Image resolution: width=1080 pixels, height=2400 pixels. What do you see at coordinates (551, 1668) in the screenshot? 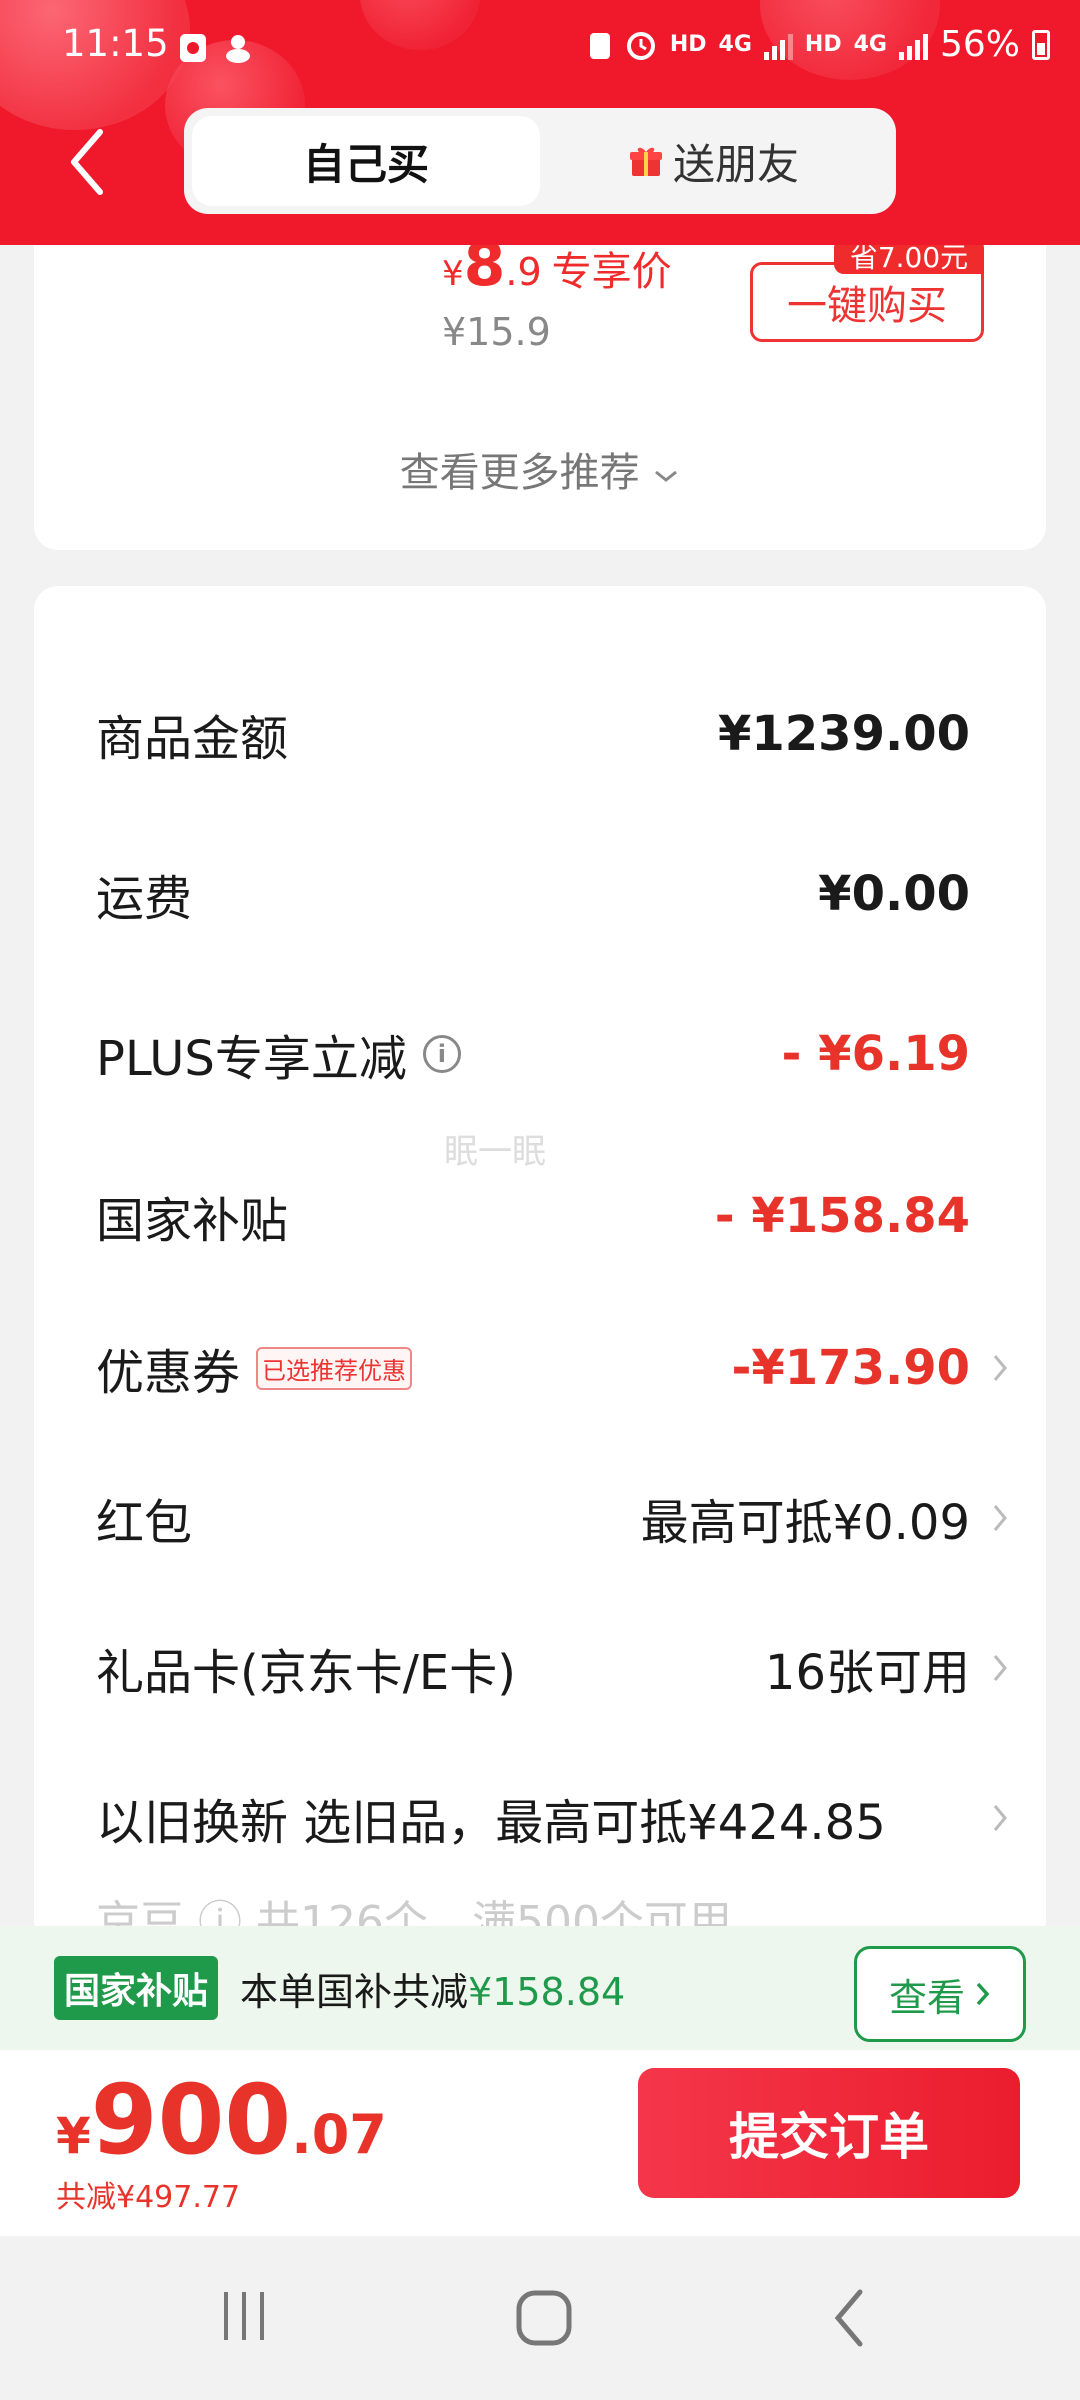
I see `summary-row-gift-card: 礼品卡(京东卡/E卡) 16张可用` at bounding box center [551, 1668].